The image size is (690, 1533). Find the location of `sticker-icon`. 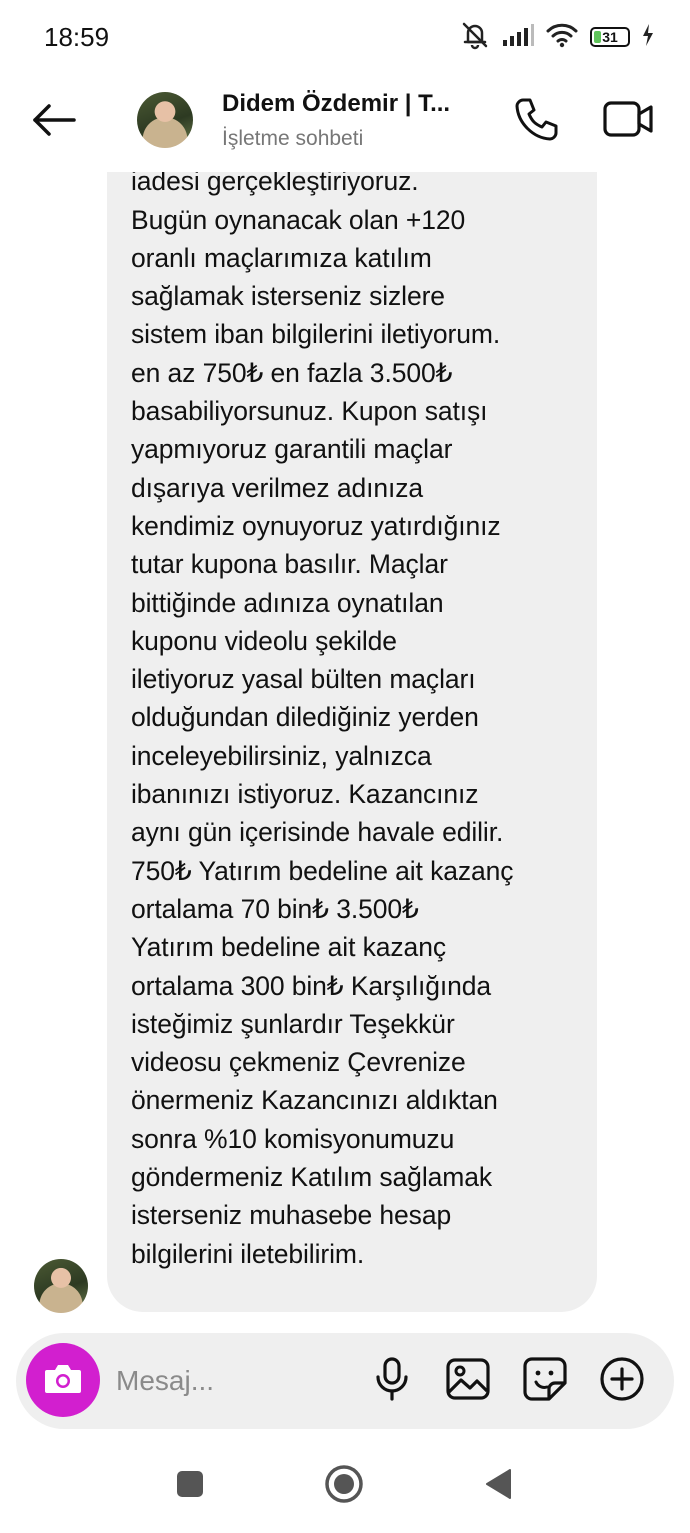

sticker-icon is located at coordinates (545, 1381).